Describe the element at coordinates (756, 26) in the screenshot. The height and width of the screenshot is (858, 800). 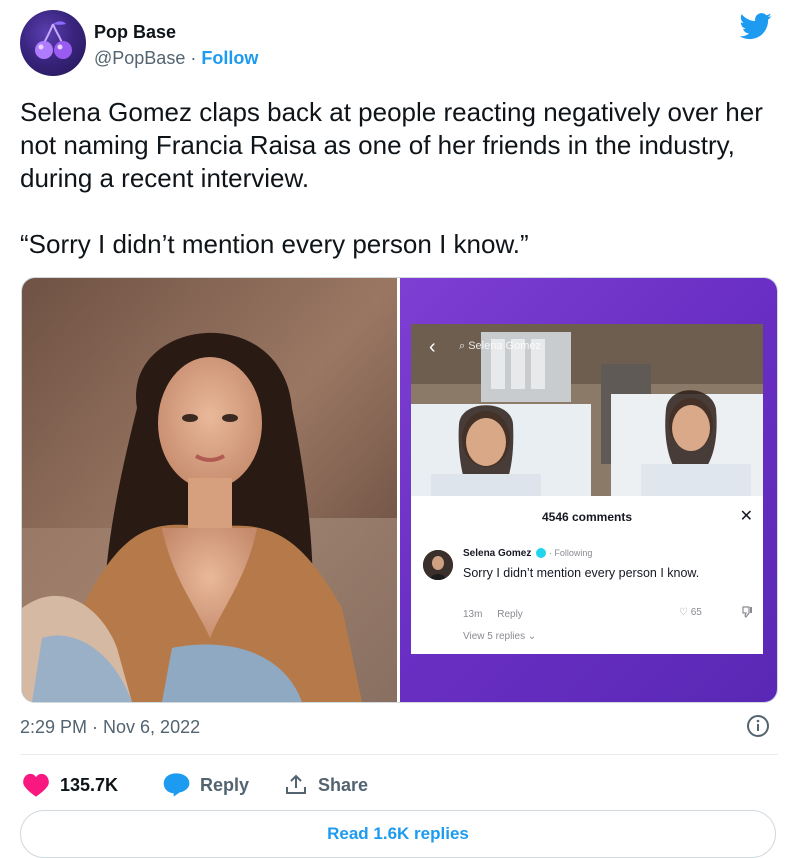
I see `twitter-bird-icon` at that location.